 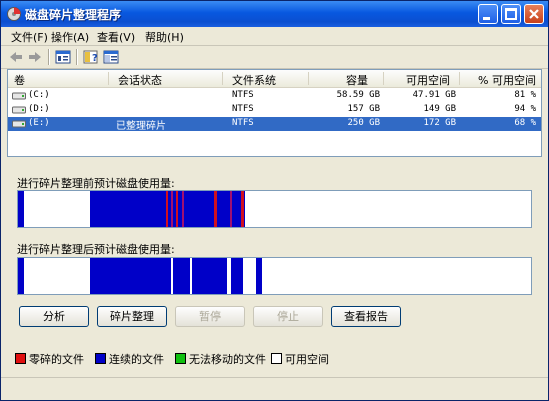 What do you see at coordinates (274, 96) in the screenshot?
I see `volume-row: (C:) NTFS 58.59 GB 47.91 GB 81 %` at bounding box center [274, 96].